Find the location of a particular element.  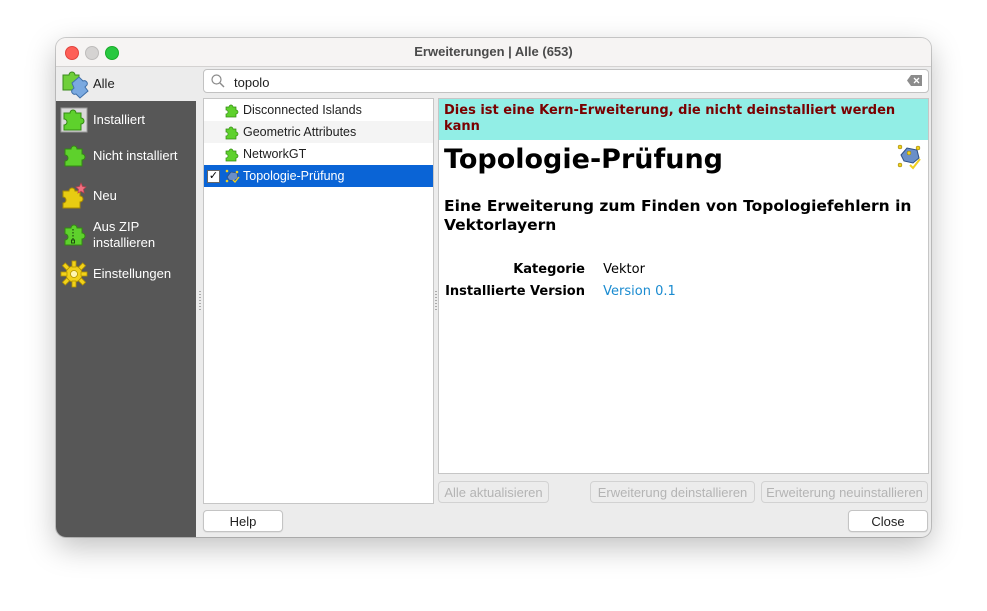

version-link: Version 0.1 is located at coordinates (639, 291).